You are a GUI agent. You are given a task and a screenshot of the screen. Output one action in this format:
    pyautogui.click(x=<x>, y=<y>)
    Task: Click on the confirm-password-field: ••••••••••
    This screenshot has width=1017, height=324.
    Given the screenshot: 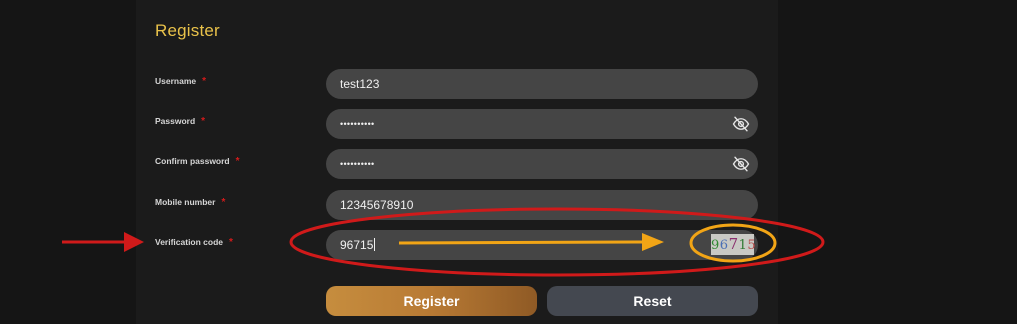 What is the action you would take?
    pyautogui.click(x=542, y=164)
    